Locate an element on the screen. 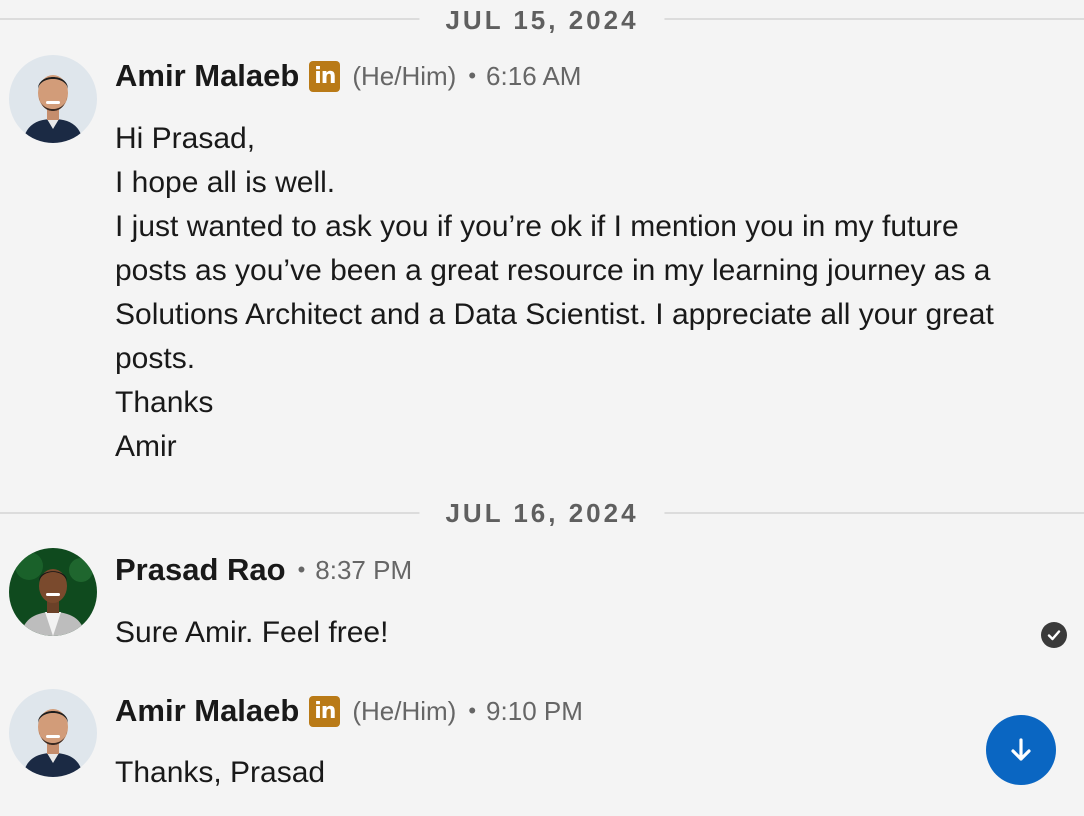 The height and width of the screenshot is (816, 1084). message-time: 9:10 PM is located at coordinates (534, 710).